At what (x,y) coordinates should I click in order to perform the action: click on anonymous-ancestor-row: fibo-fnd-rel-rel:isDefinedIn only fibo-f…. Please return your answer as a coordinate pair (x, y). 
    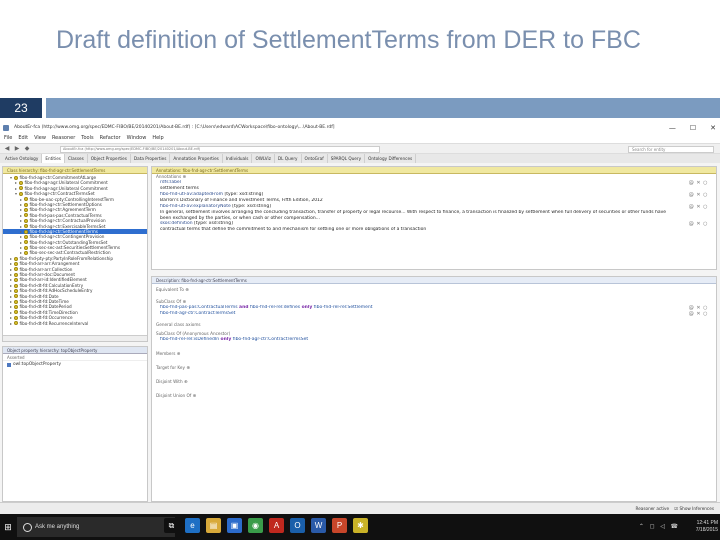
    Looking at the image, I should click on (434, 340).